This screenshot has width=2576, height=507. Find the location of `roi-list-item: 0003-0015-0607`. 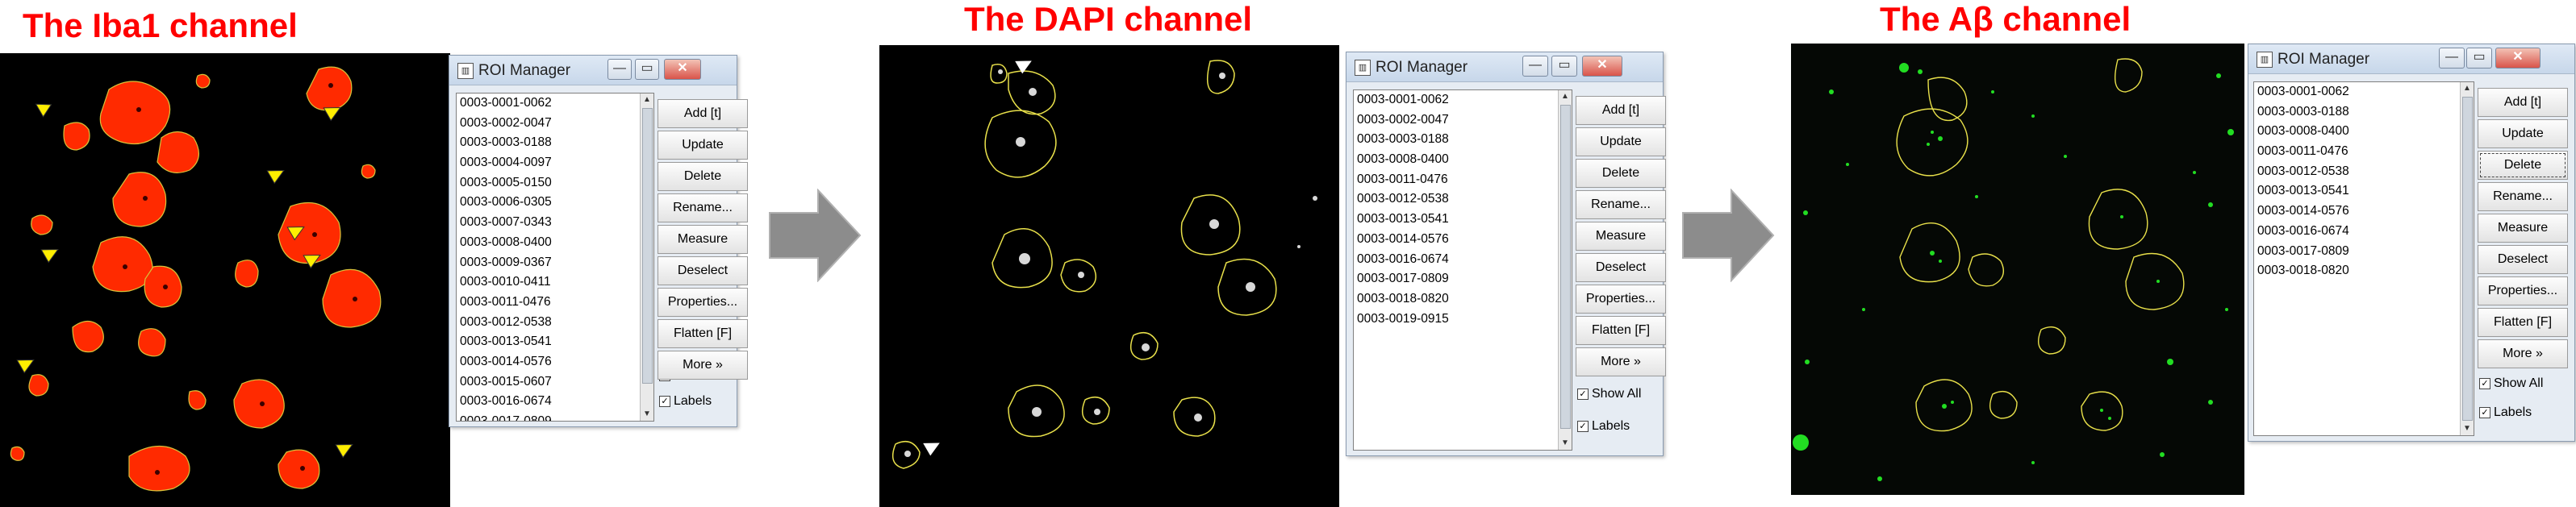

roi-list-item: 0003-0015-0607 is located at coordinates (555, 382).